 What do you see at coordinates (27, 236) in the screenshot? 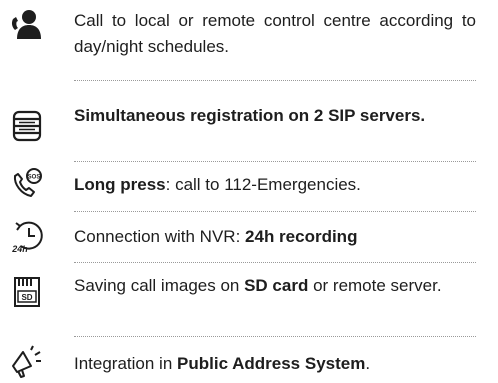
I see `24h-recording-icon: 24h` at bounding box center [27, 236].